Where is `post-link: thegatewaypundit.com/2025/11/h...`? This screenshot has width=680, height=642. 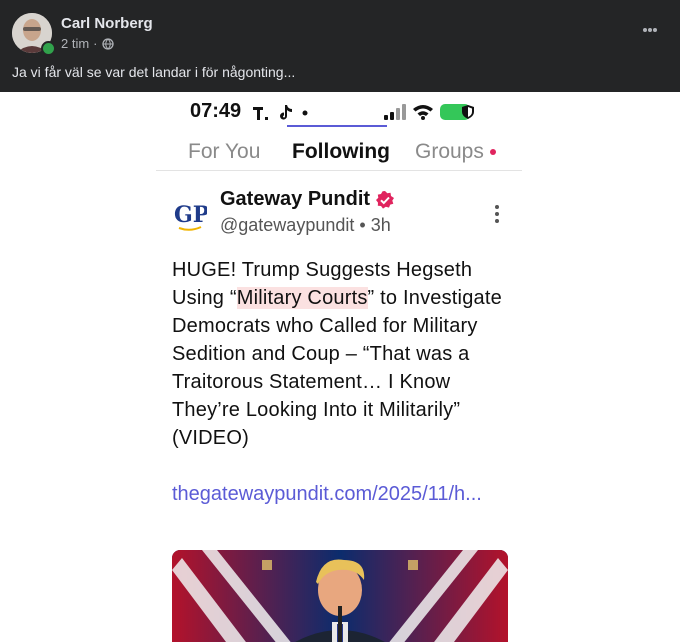 post-link: thegatewaypundit.com/2025/11/h... is located at coordinates (342, 494).